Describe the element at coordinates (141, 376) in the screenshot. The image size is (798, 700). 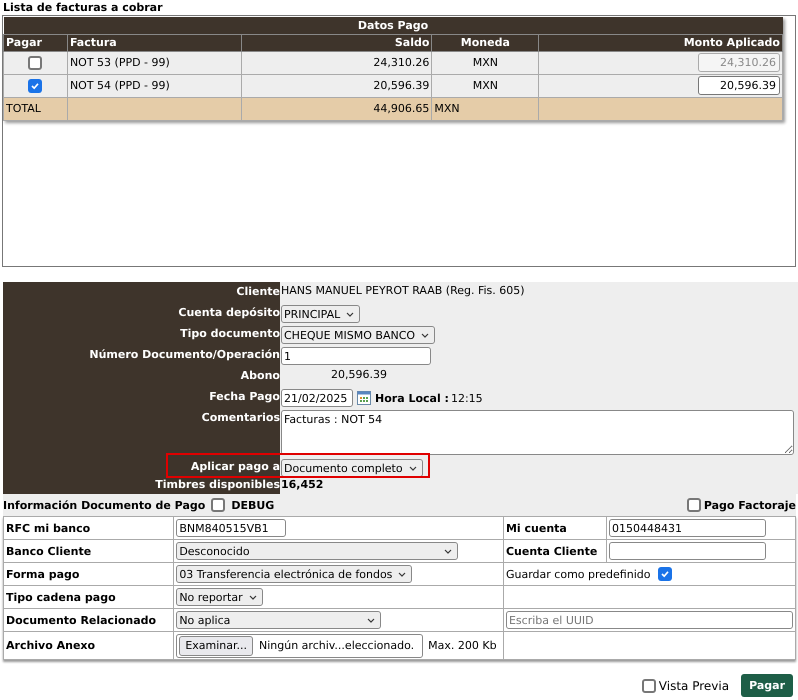
I see `field-label: Abono` at that location.